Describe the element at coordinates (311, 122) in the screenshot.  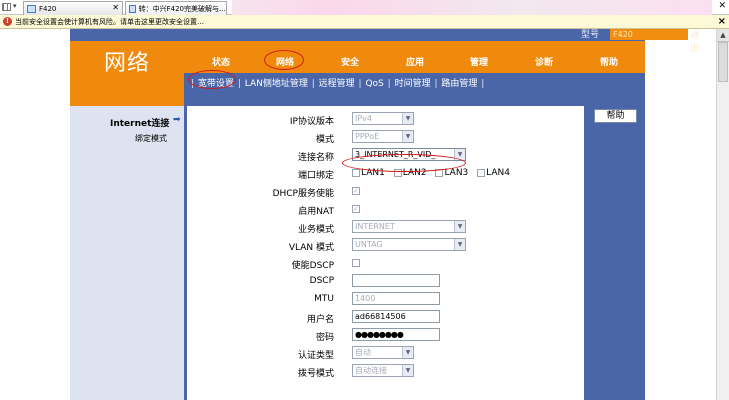
I see `ip-version-label: IP协议版本` at that location.